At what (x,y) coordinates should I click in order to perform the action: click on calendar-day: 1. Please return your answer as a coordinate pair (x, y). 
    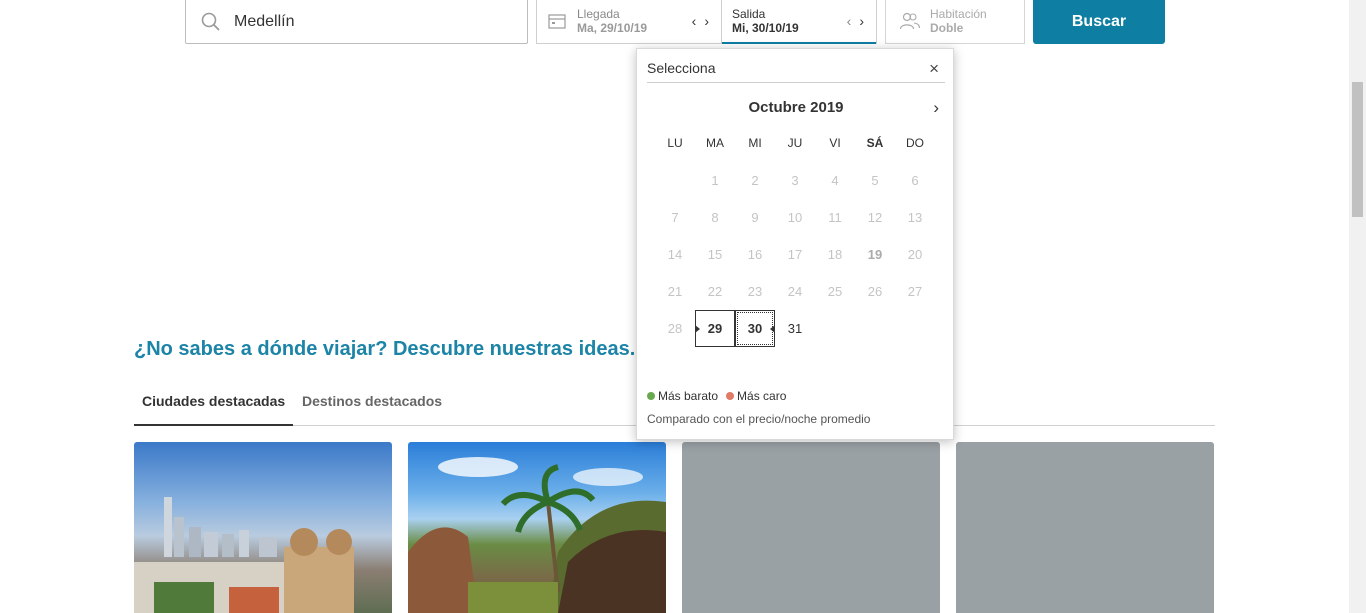
    Looking at the image, I should click on (715, 180).